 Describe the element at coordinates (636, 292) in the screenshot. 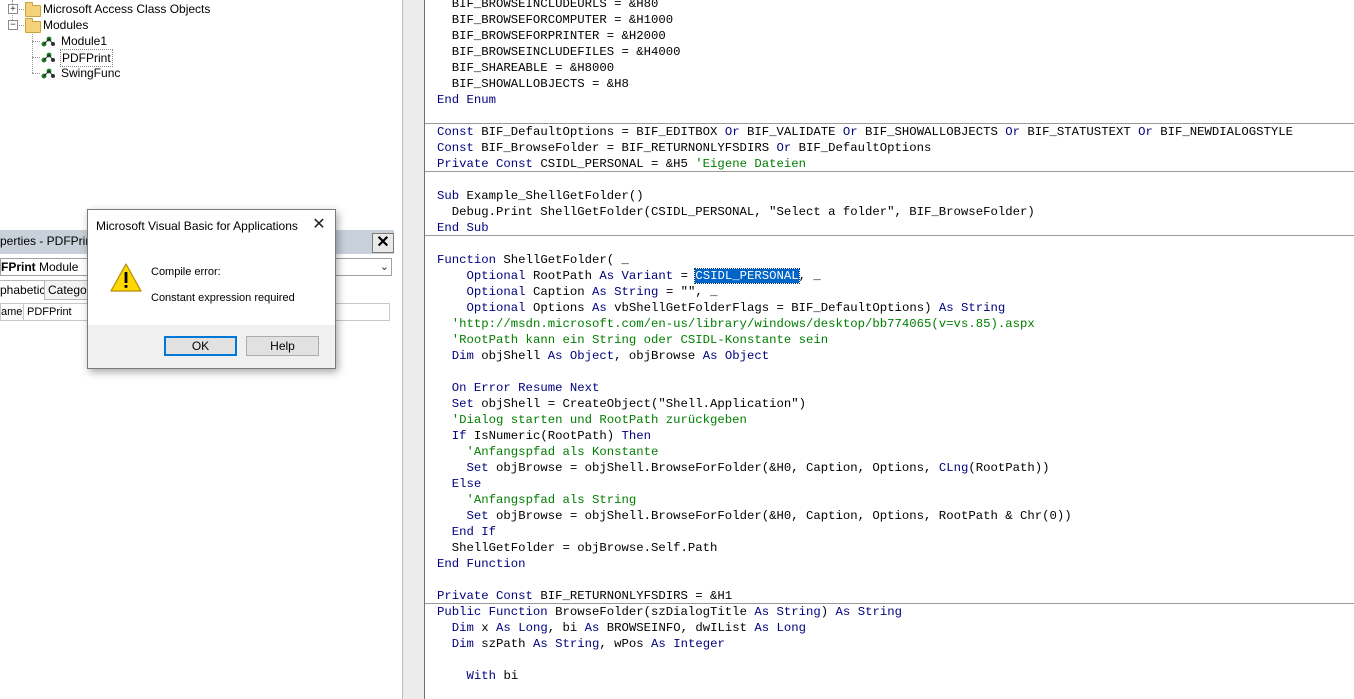

I see `code-keyword: String` at that location.